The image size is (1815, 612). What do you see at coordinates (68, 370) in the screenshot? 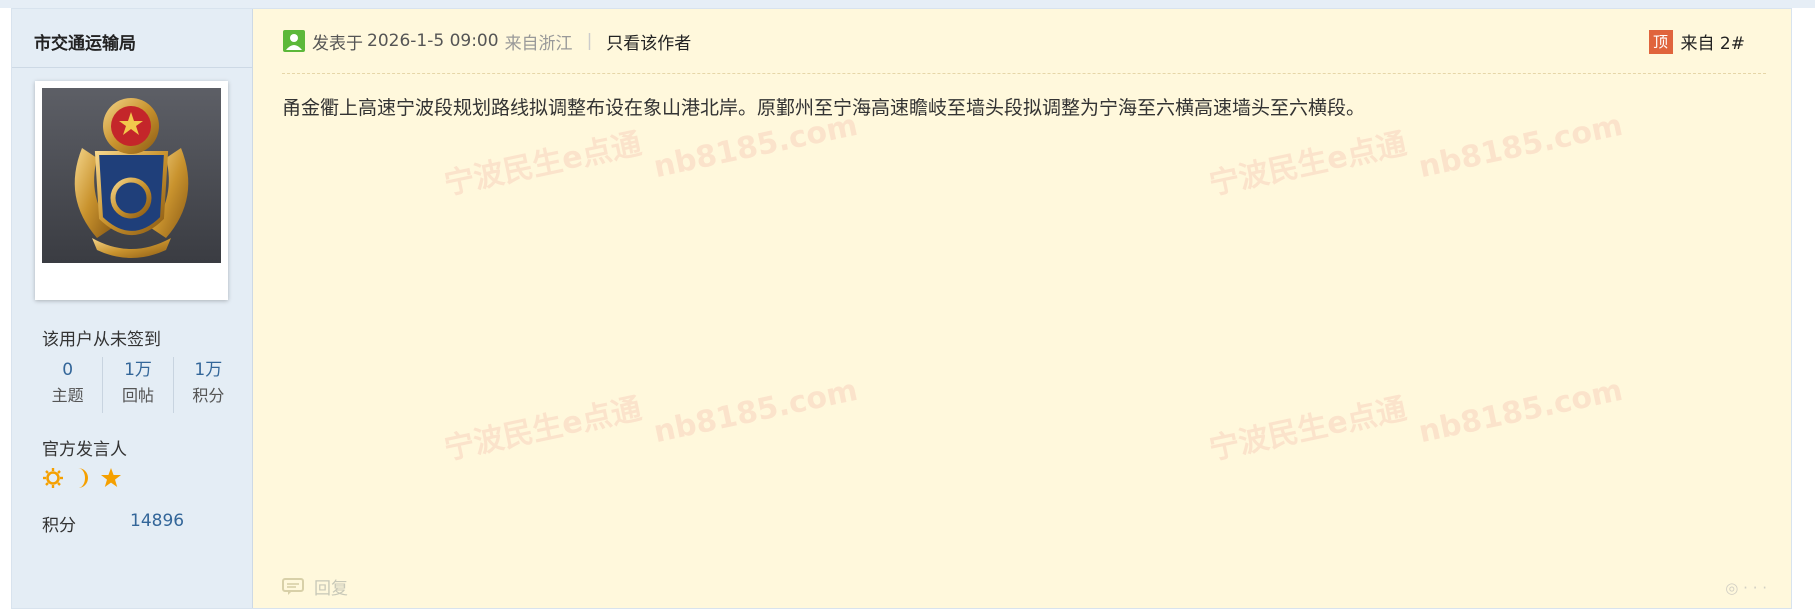
I see `stat-threads-value: 0` at bounding box center [68, 370].